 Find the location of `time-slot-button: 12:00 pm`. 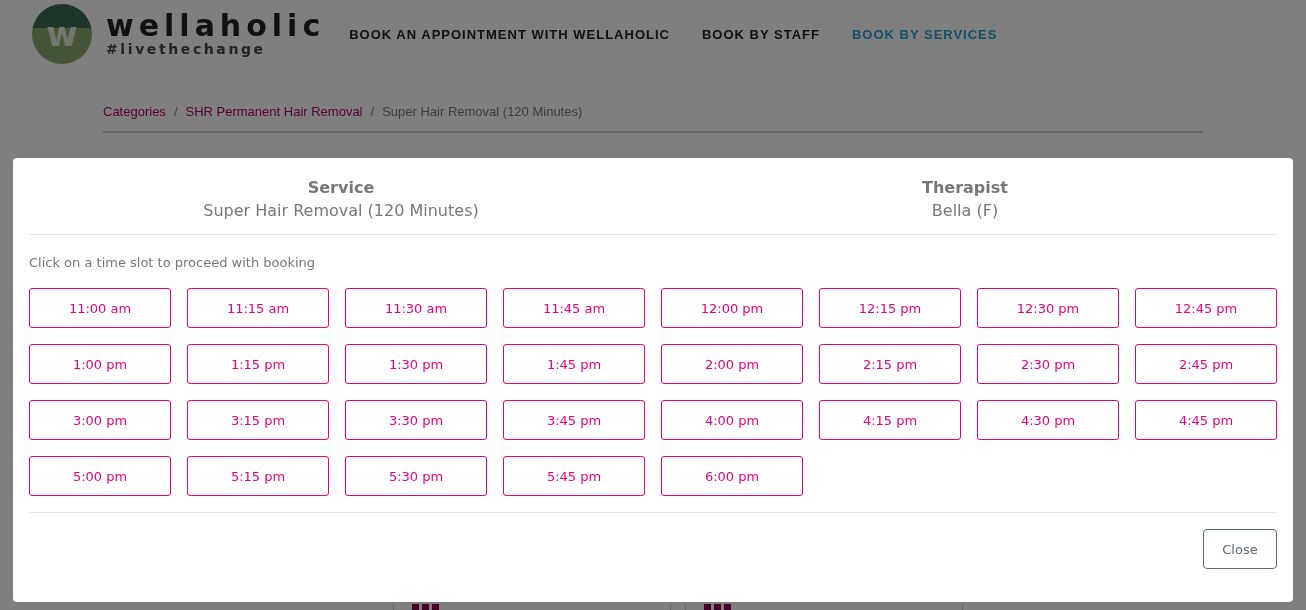

time-slot-button: 12:00 pm is located at coordinates (732, 308).